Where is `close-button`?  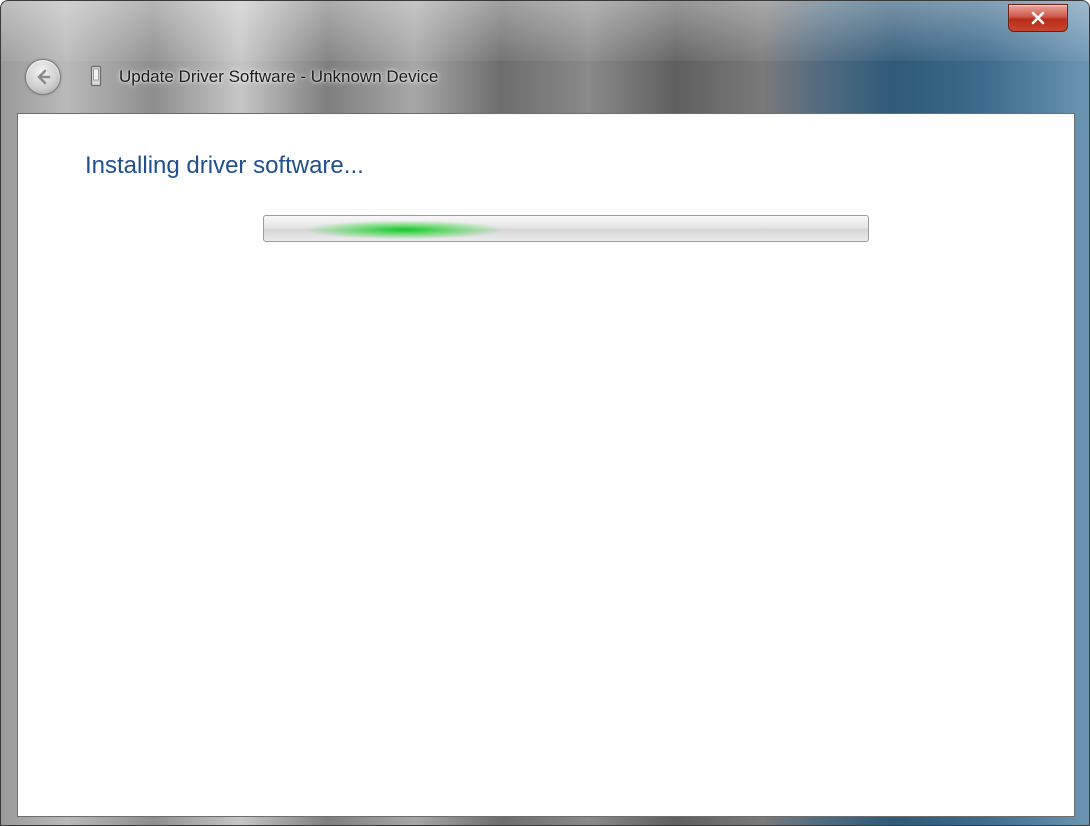 close-button is located at coordinates (1038, 18).